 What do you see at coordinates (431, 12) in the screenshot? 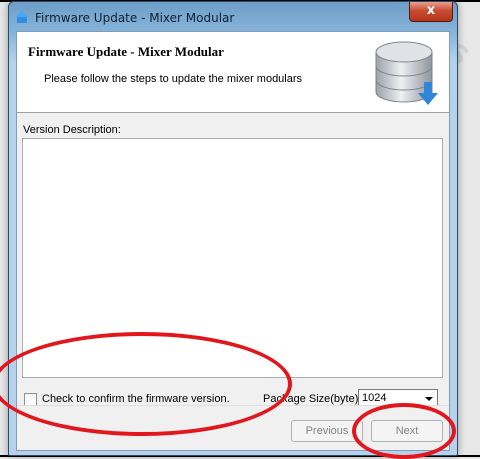
I see `close-button: x` at bounding box center [431, 12].